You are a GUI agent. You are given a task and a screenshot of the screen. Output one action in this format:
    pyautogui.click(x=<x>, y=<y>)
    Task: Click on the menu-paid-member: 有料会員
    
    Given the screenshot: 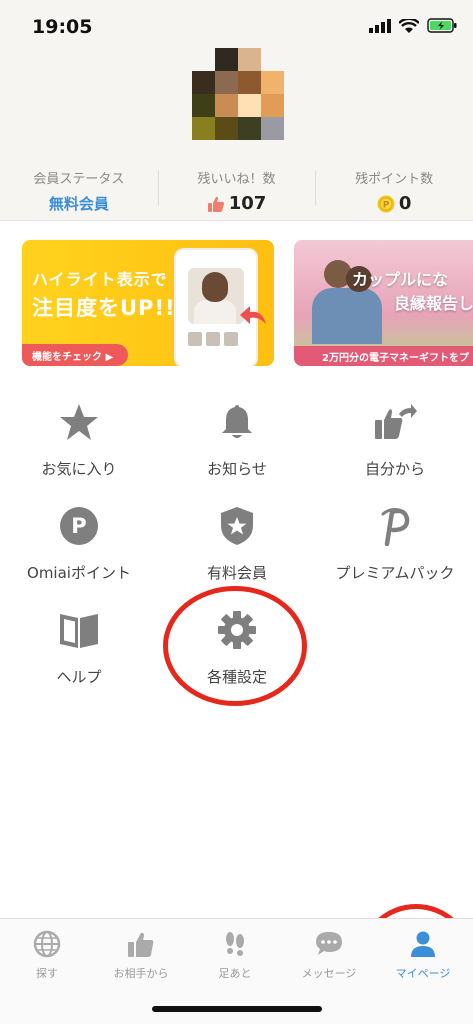 What is the action you would take?
    pyautogui.click(x=237, y=543)
    